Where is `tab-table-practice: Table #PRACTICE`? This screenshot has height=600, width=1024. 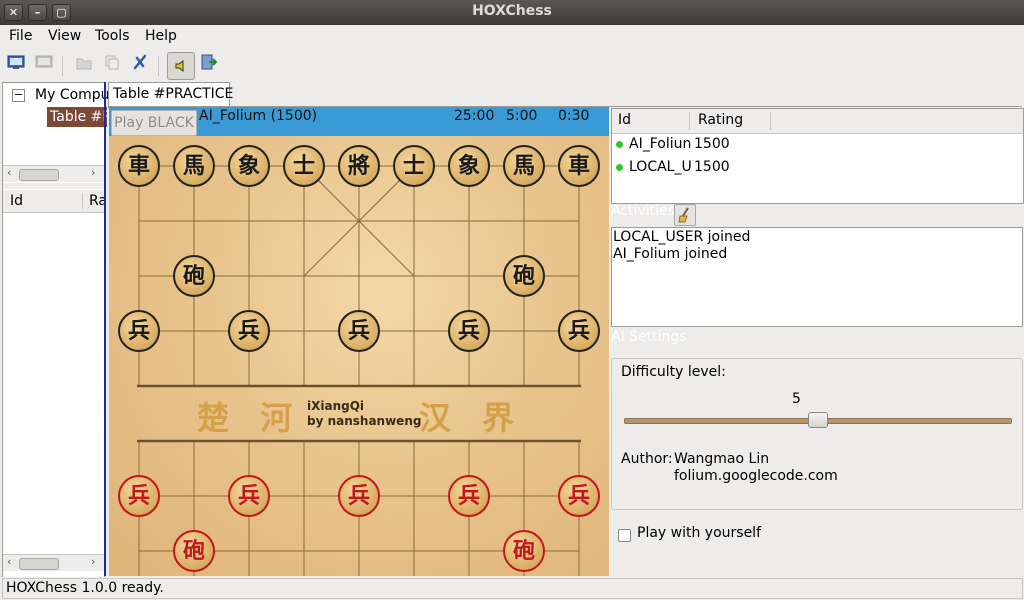 tab-table-practice: Table #PRACTICE is located at coordinates (171, 95).